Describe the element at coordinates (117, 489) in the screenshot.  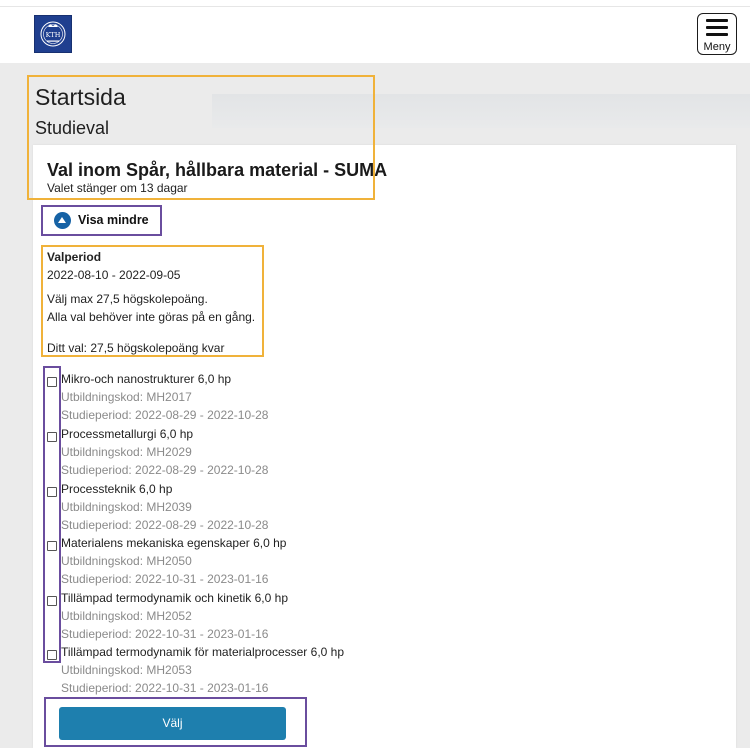
I see `course-name: Processteknik 6,0 hp` at that location.